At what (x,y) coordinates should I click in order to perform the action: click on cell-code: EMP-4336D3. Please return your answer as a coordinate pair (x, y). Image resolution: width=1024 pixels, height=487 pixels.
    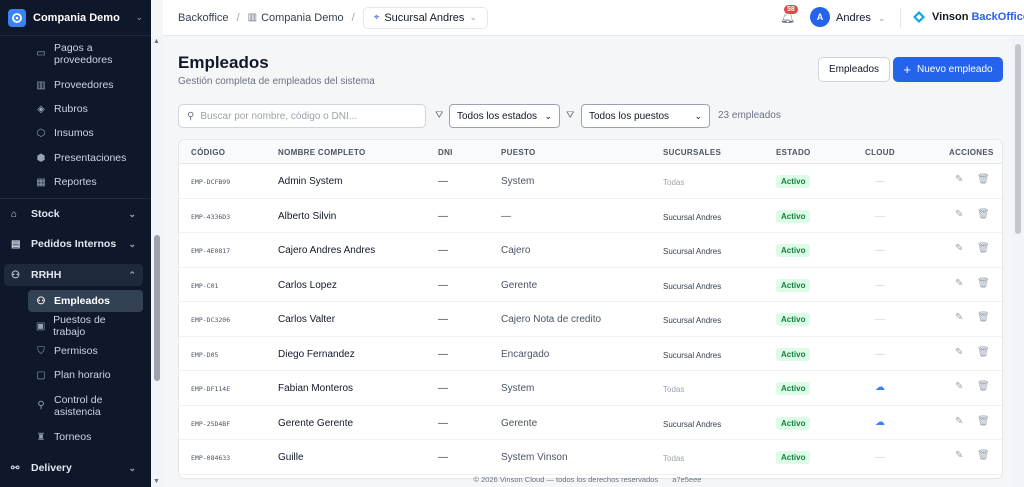
    Looking at the image, I should click on (211, 216).